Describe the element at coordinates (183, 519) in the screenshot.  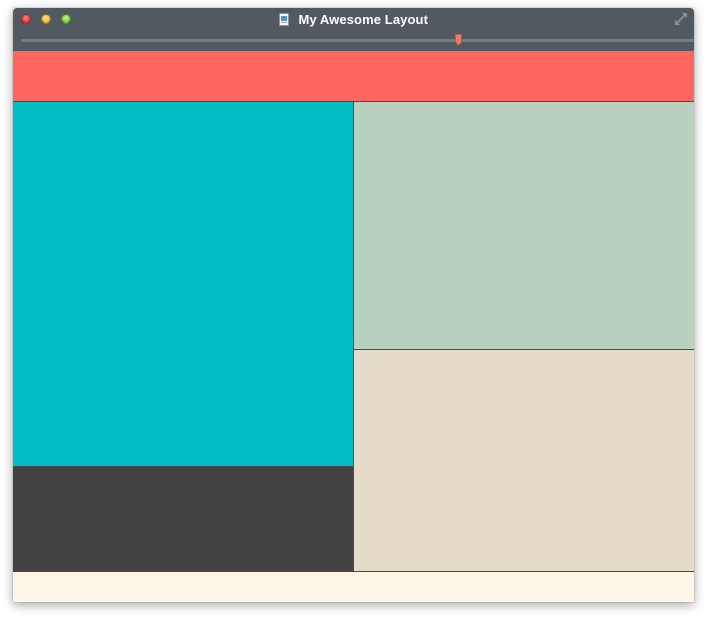
I see `left-bottom-panel` at that location.